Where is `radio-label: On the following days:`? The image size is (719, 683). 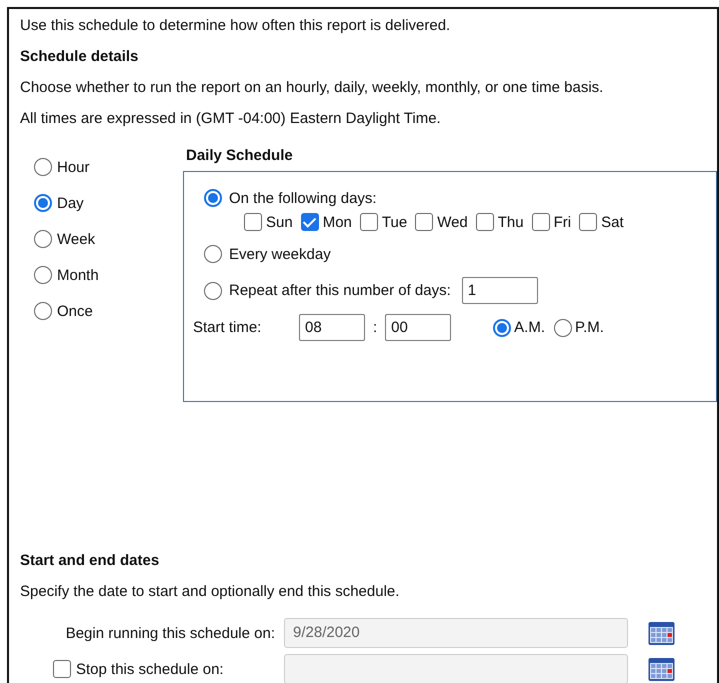 radio-label: On the following days: is located at coordinates (303, 198).